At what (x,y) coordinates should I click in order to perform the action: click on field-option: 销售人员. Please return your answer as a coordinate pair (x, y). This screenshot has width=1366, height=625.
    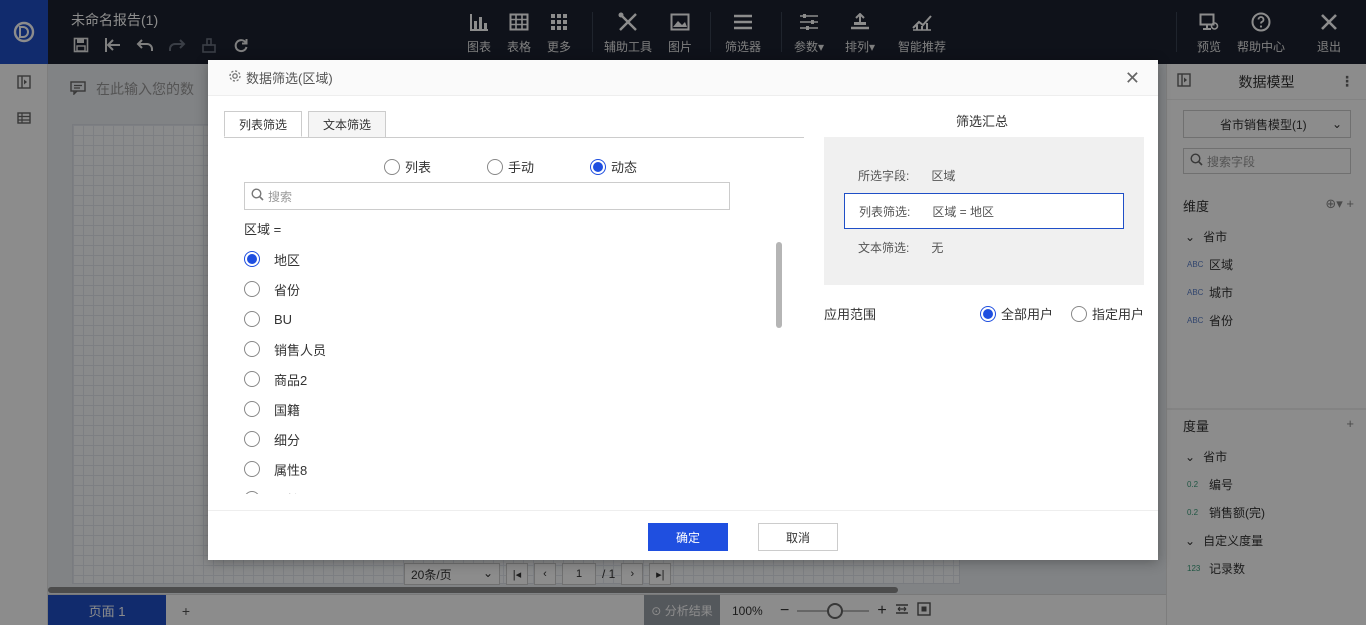
    Looking at the image, I should click on (514, 349).